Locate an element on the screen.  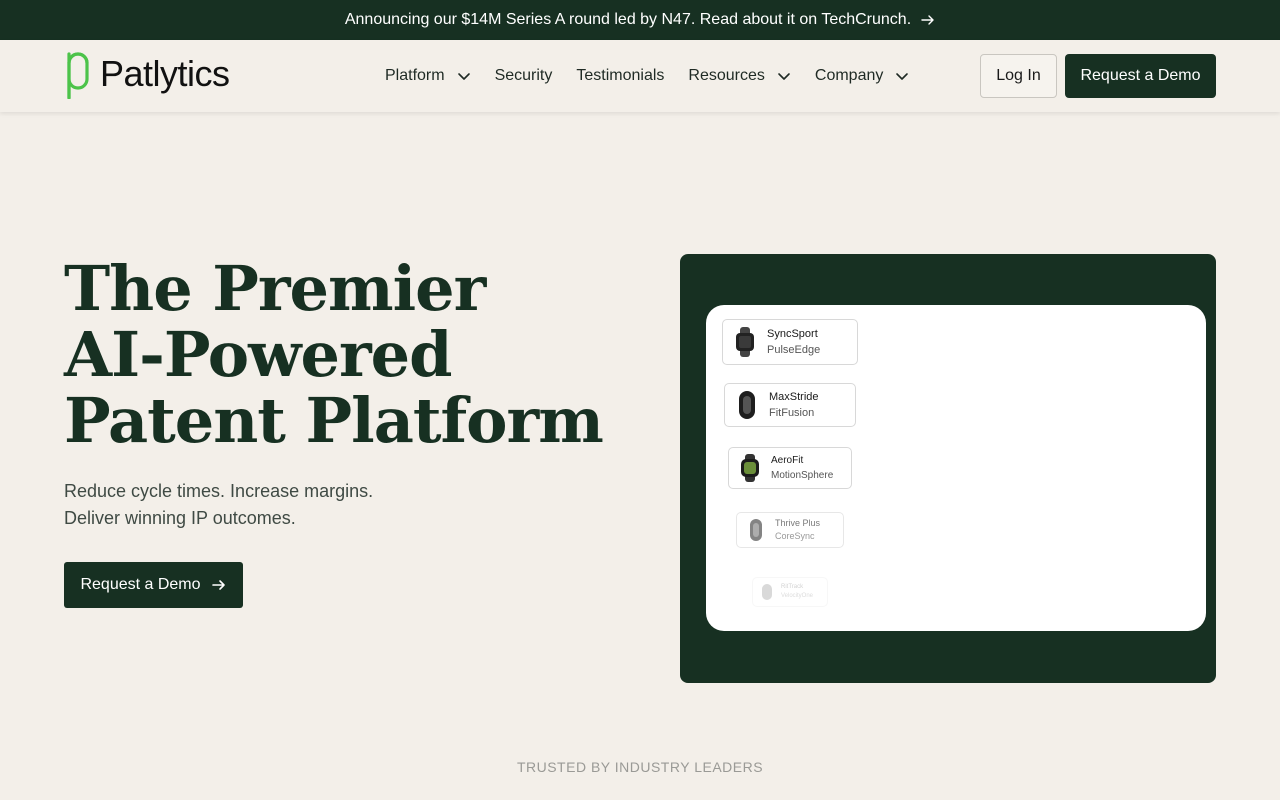
login-button: Log In is located at coordinates (1018, 76).